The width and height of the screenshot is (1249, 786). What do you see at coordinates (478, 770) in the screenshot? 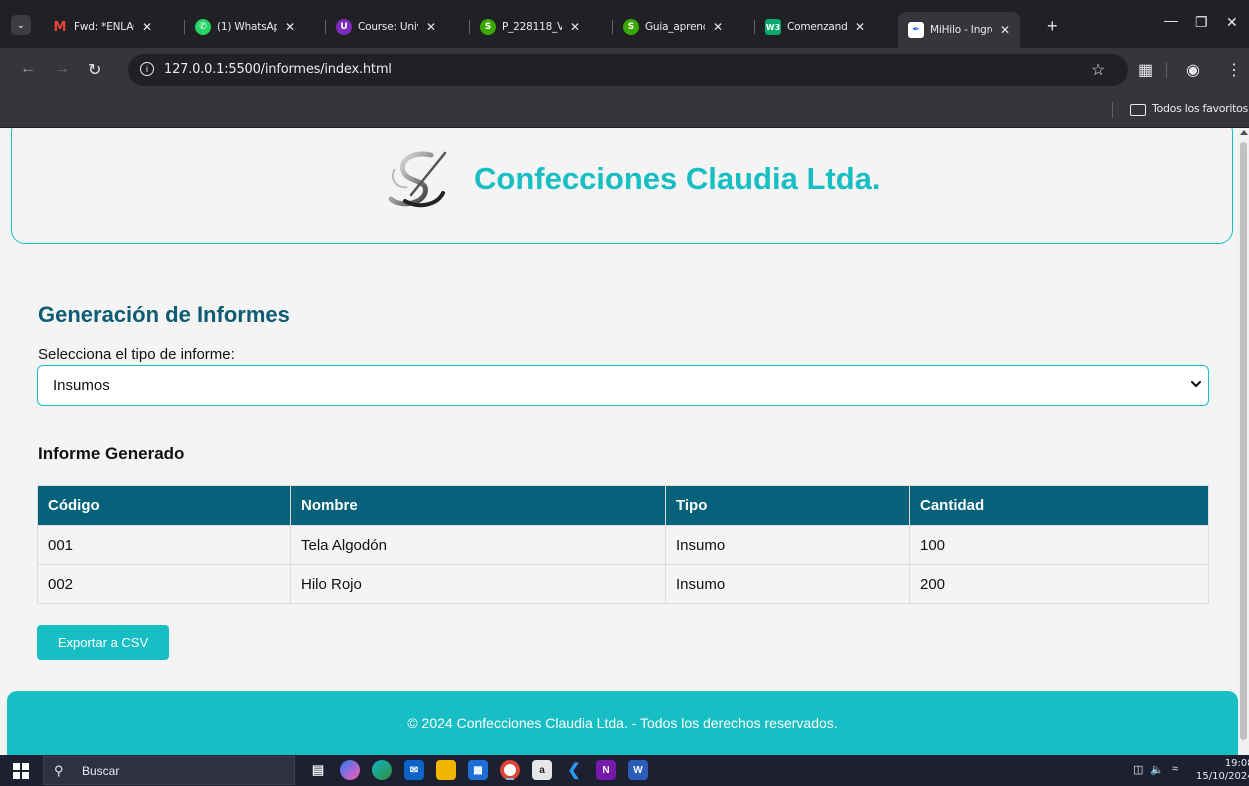
I see `store-icon: ▦` at bounding box center [478, 770].